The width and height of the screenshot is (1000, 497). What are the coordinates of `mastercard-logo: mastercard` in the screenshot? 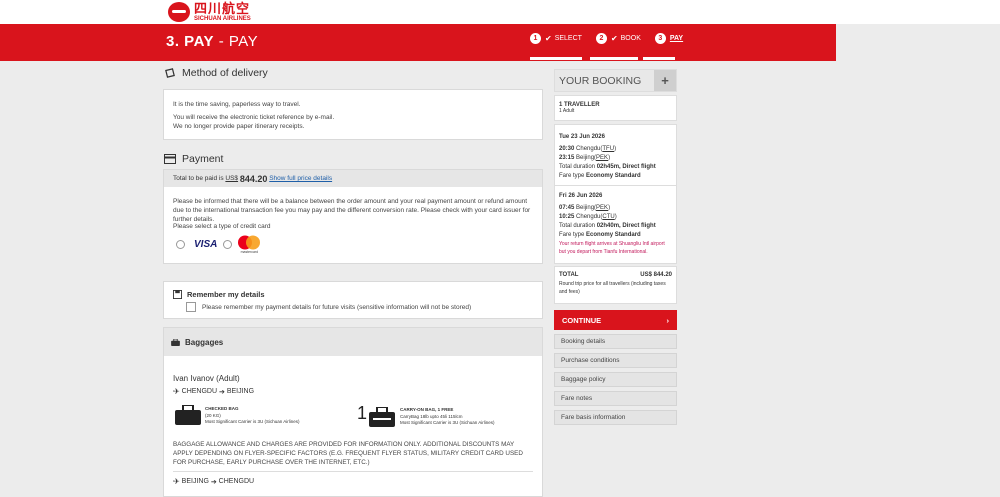 It's located at (249, 244).